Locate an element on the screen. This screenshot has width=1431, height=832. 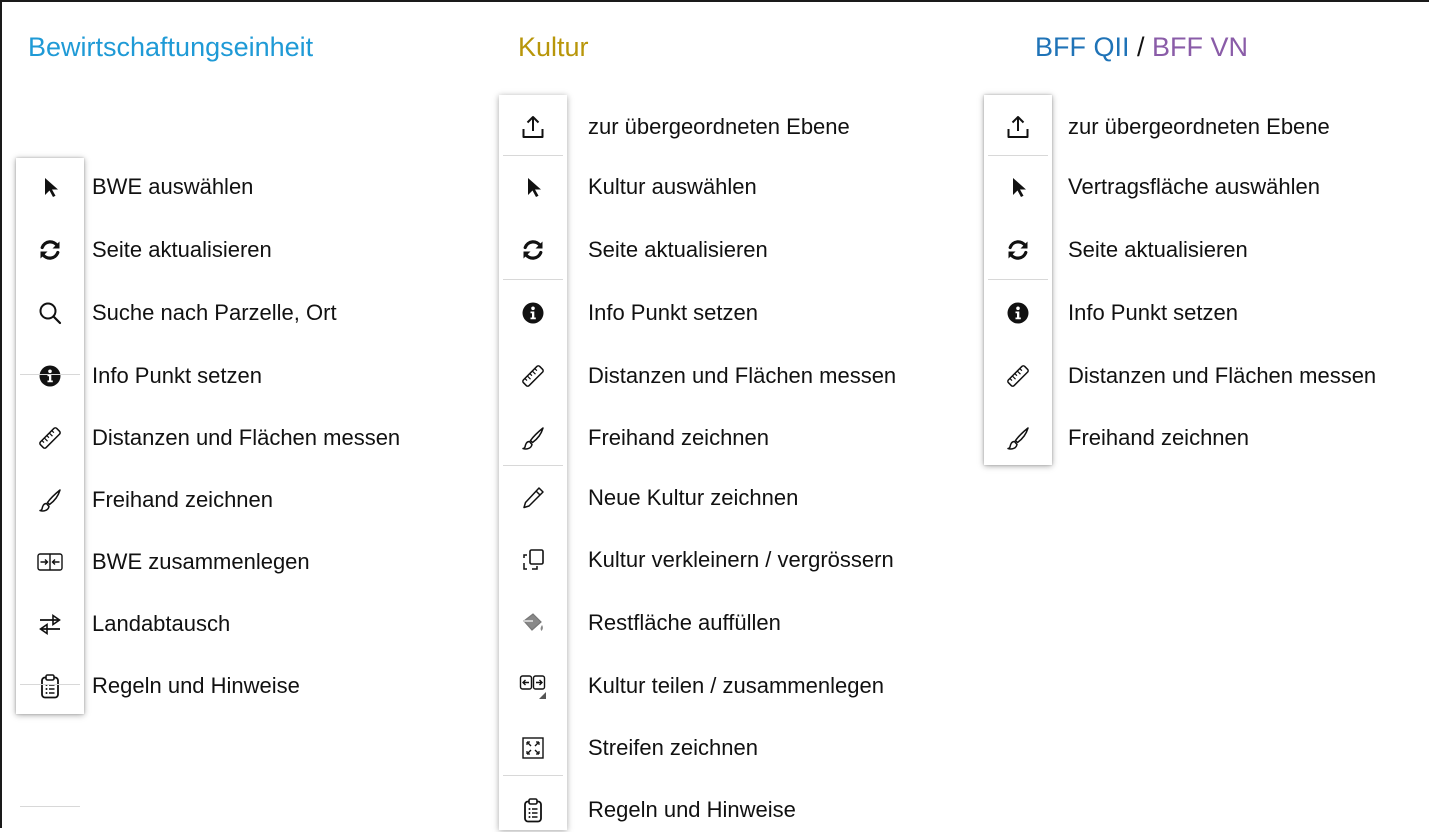
kultur-tool-label-7: Kultur verkleinern / vergrössern is located at coordinates (741, 559).